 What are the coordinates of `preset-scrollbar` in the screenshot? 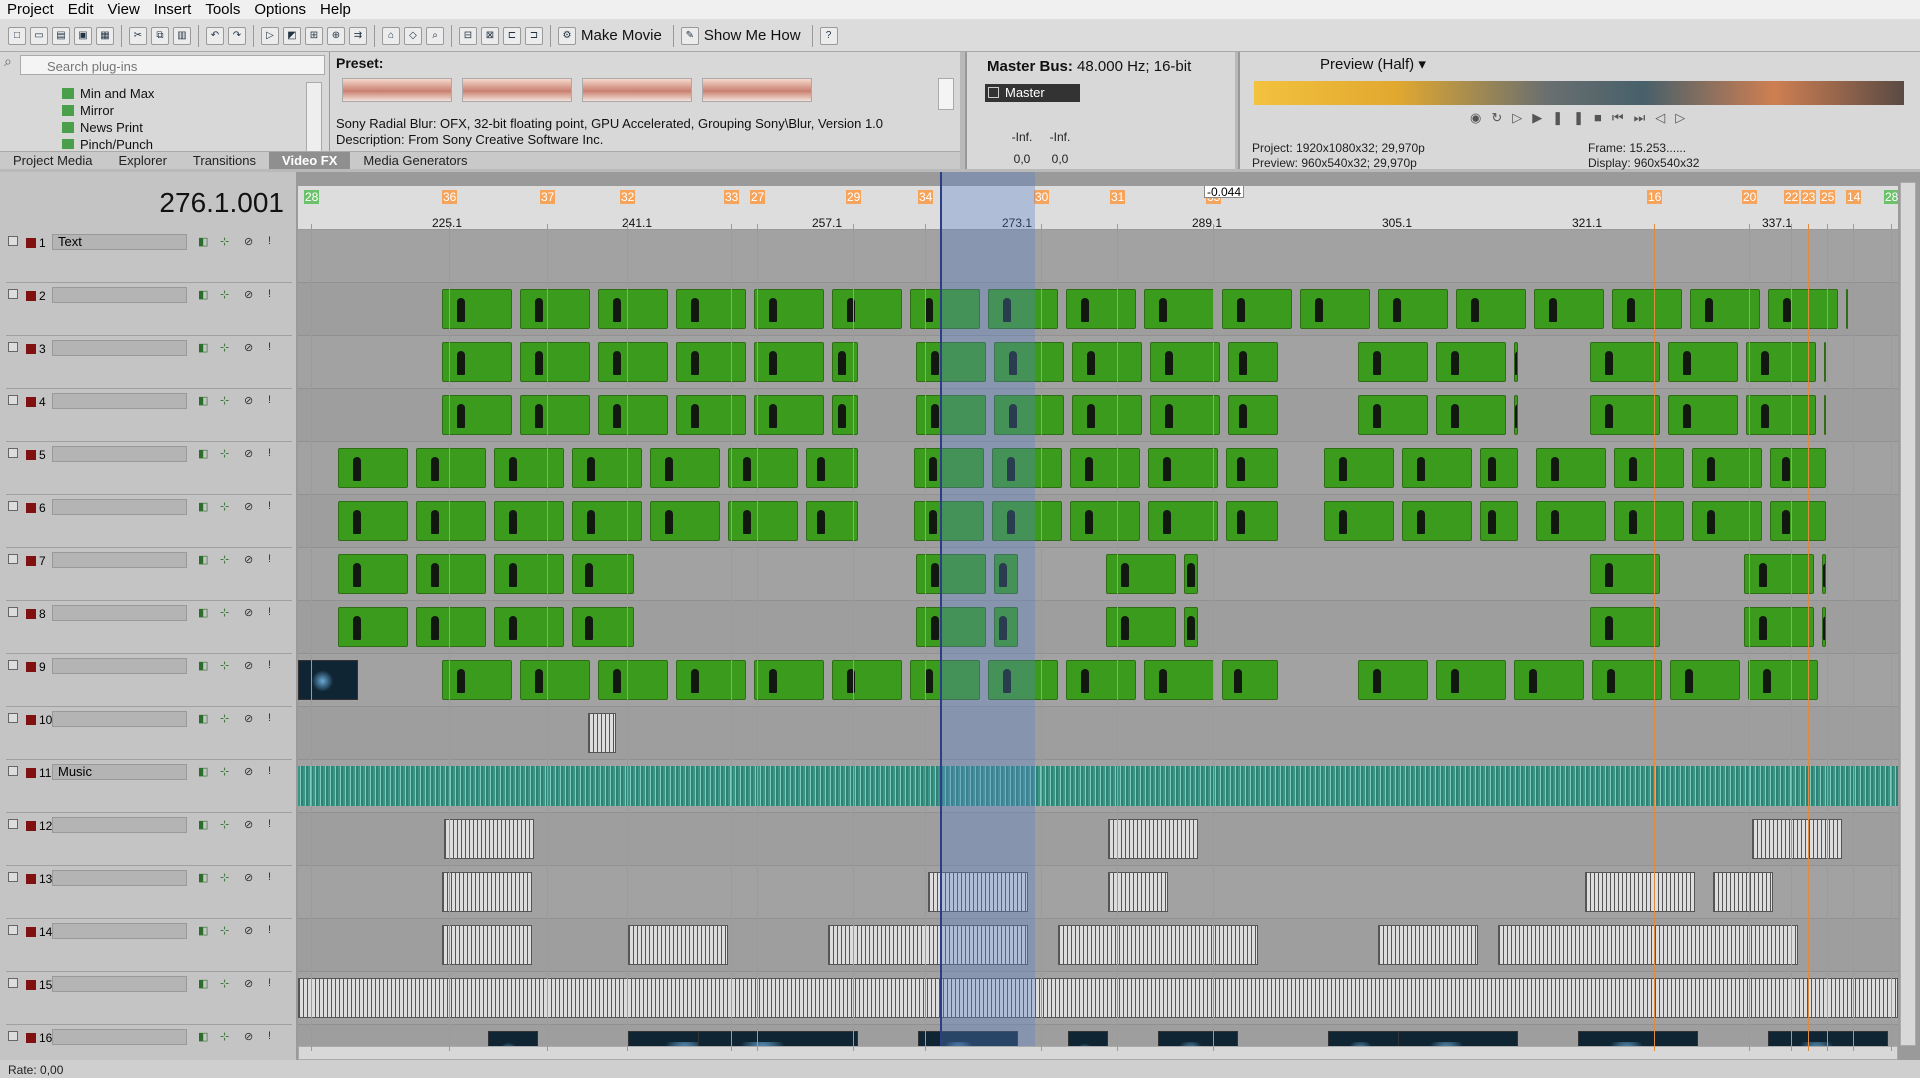 It's located at (946, 94).